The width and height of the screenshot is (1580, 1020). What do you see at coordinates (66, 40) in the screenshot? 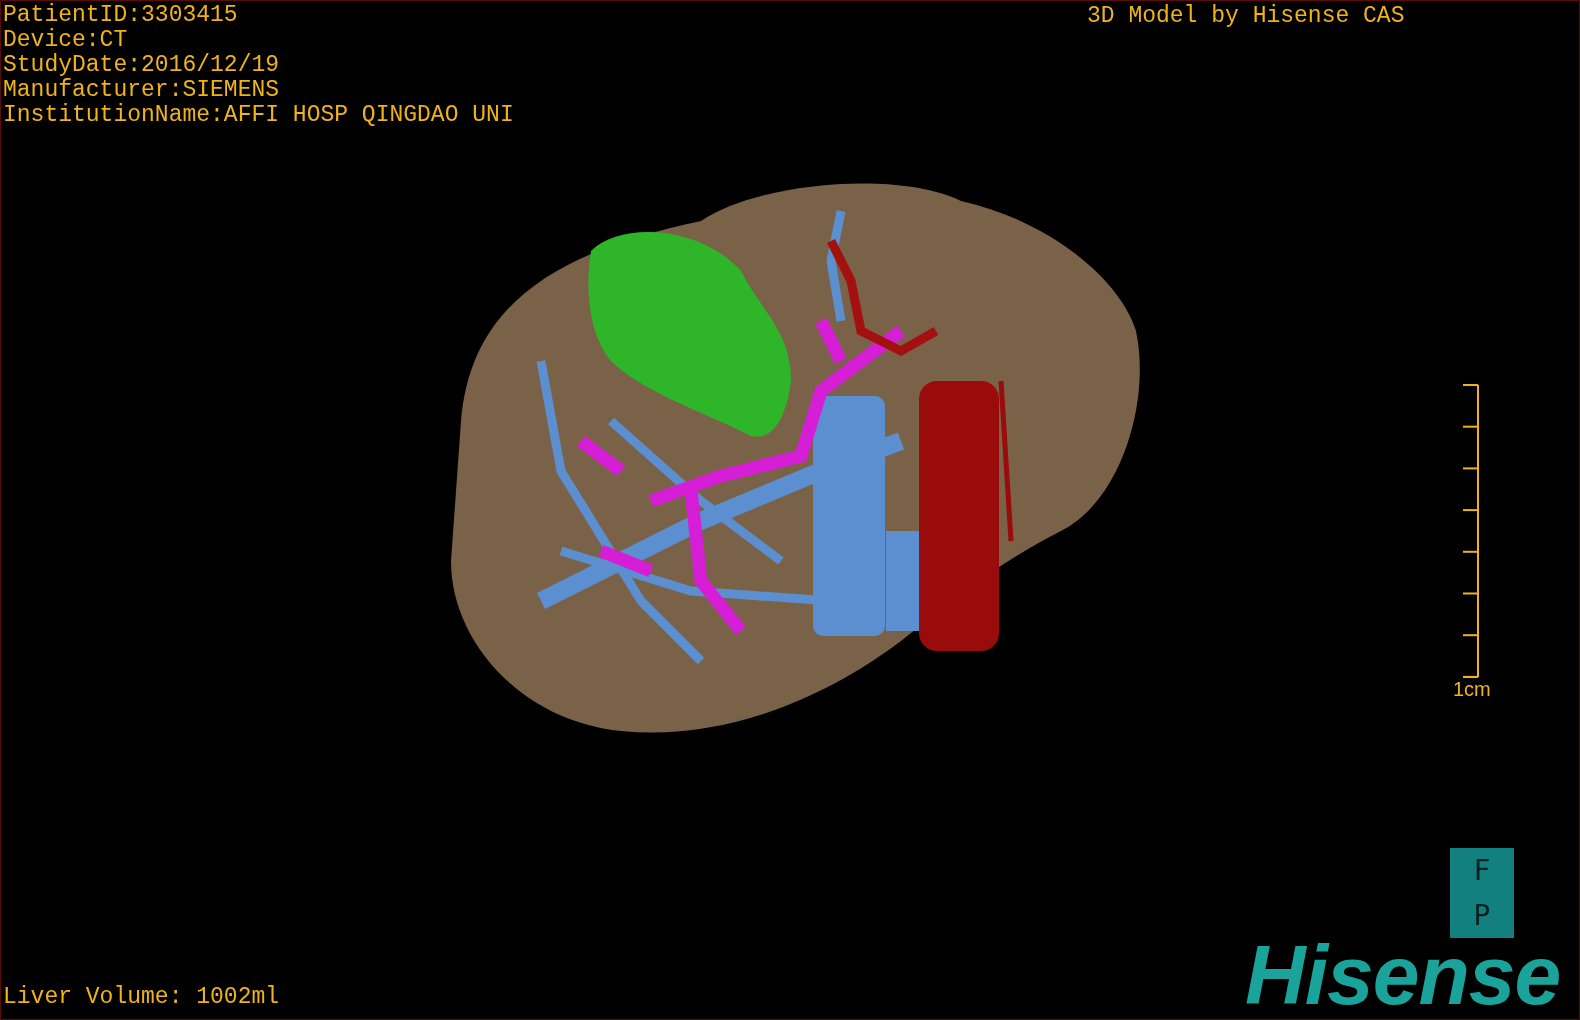
I see `patient-info-text: Device:CT` at bounding box center [66, 40].